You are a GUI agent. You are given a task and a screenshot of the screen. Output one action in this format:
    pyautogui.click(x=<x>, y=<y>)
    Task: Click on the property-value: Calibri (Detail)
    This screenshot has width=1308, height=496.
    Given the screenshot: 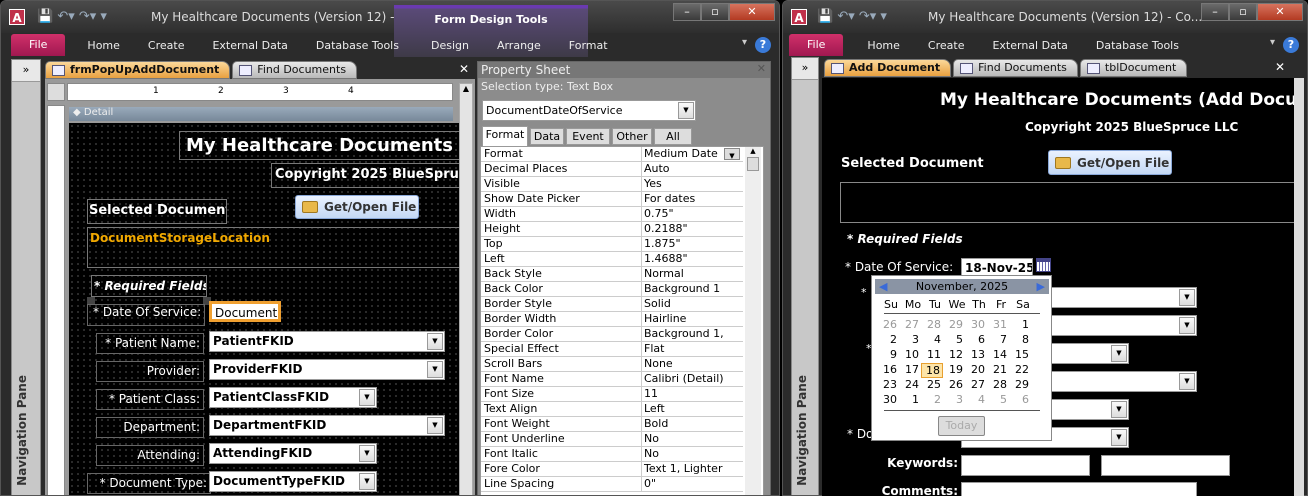 What is the action you would take?
    pyautogui.click(x=691, y=379)
    